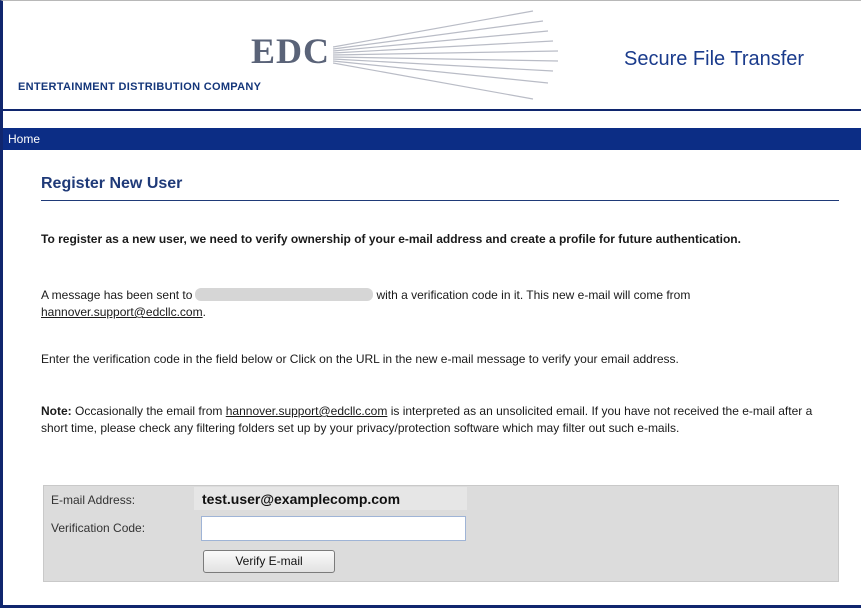 The height and width of the screenshot is (608, 861). What do you see at coordinates (440, 200) in the screenshot?
I see `title-divider` at bounding box center [440, 200].